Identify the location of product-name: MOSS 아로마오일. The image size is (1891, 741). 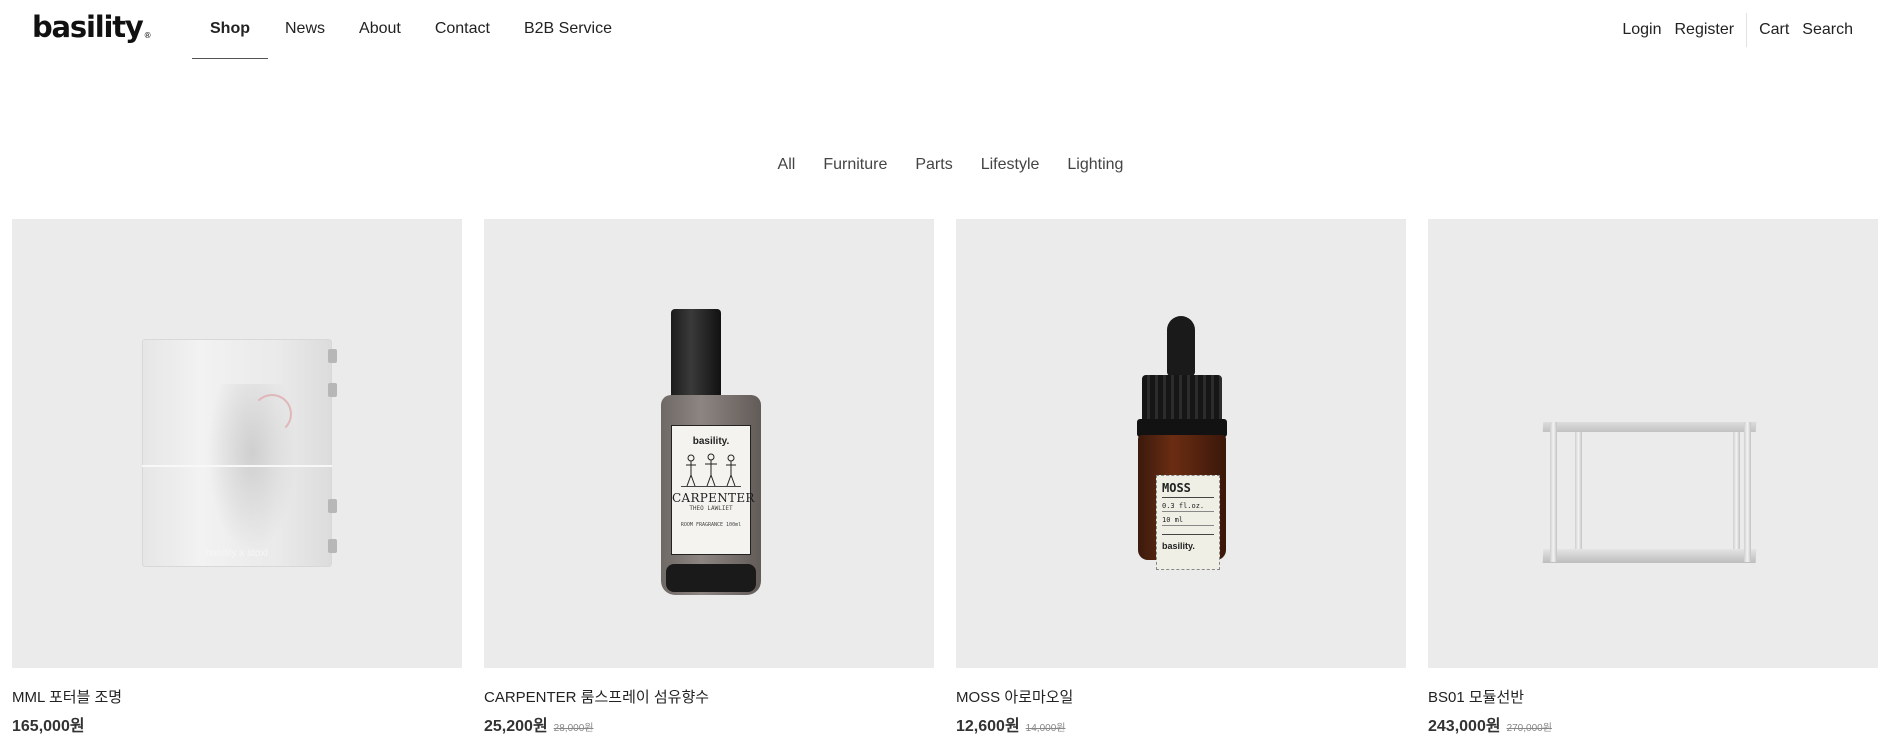
(1181, 696).